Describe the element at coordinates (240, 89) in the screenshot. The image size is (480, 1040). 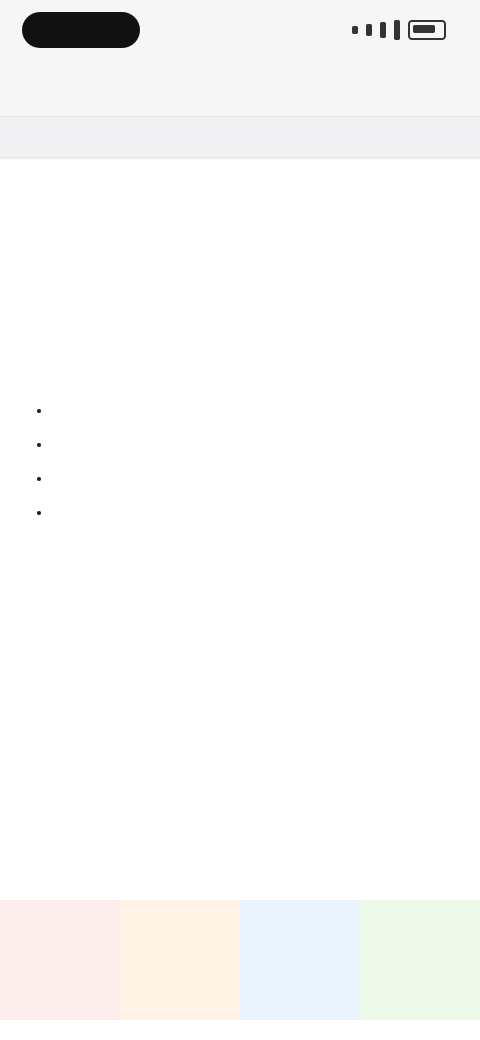
I see `navigation-bar` at that location.